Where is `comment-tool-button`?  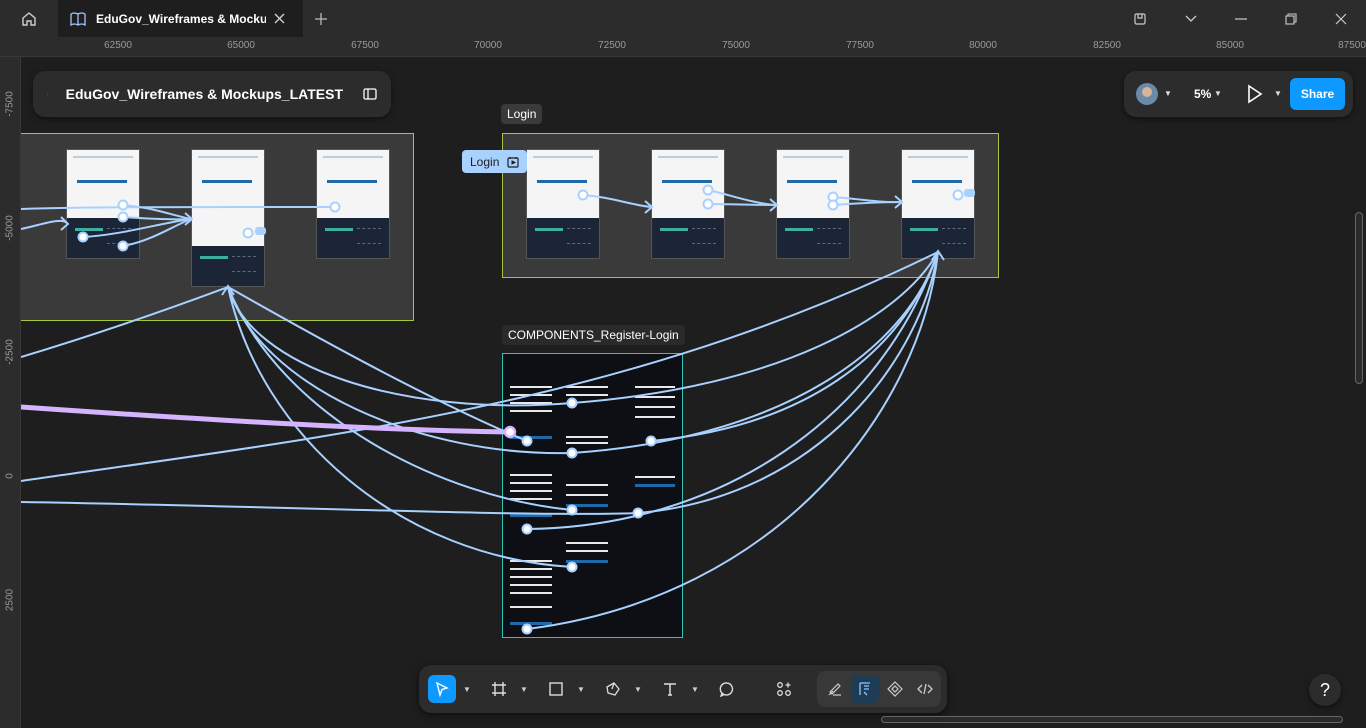
comment-tool-button is located at coordinates (727, 689).